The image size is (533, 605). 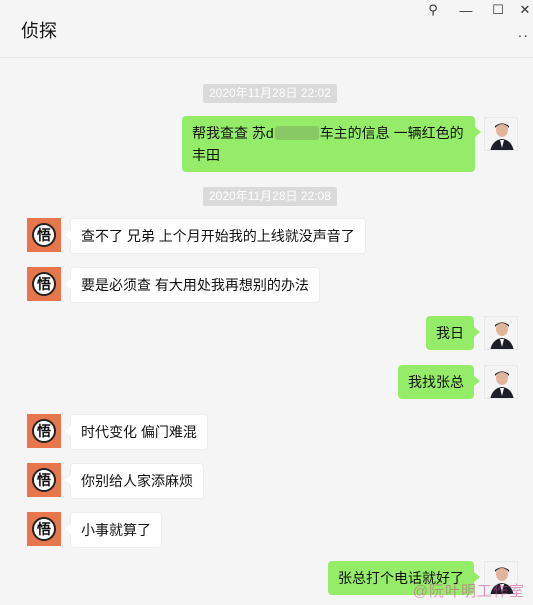 I want to click on message-bubble-received: 查不了 兄弟 上个月开始我的上线就没声音了, so click(x=215, y=236).